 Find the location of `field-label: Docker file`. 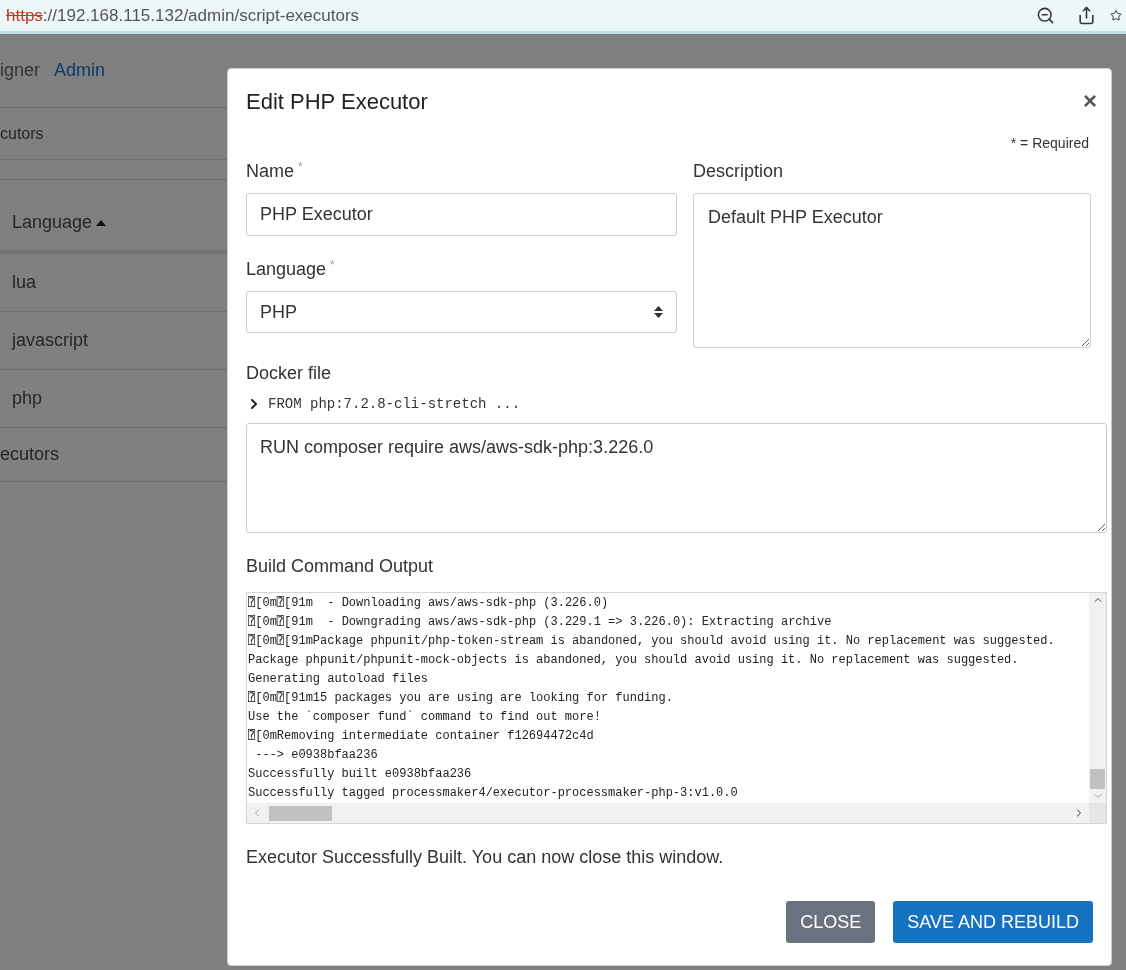

field-label: Docker file is located at coordinates (289, 373).